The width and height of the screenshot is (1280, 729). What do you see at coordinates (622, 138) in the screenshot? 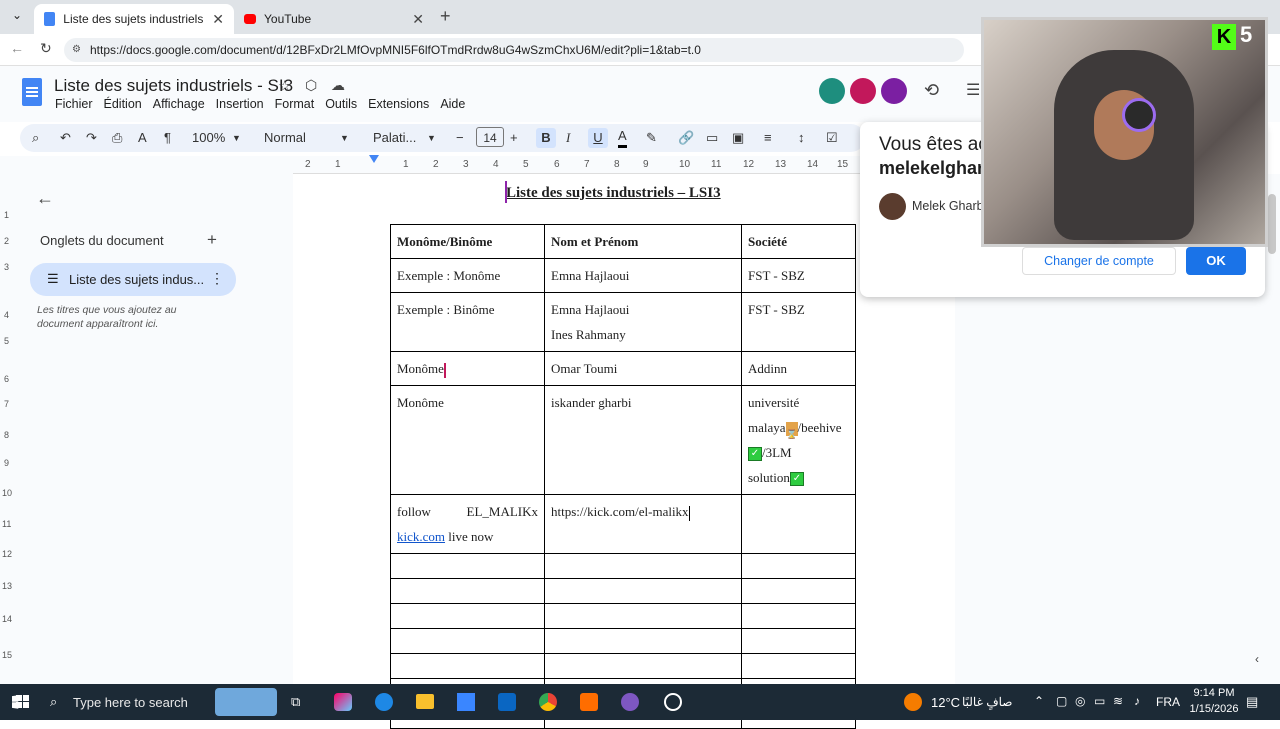
I see `text-color-button: A` at bounding box center [622, 138].